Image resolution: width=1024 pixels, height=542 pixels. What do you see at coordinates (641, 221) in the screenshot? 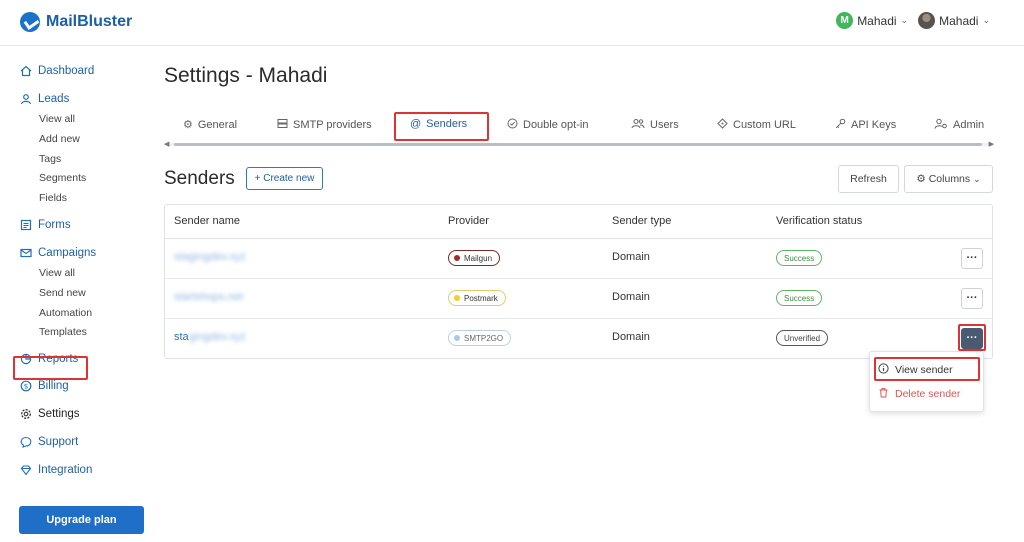
I see `column-header-sender-type: Sender type` at bounding box center [641, 221].